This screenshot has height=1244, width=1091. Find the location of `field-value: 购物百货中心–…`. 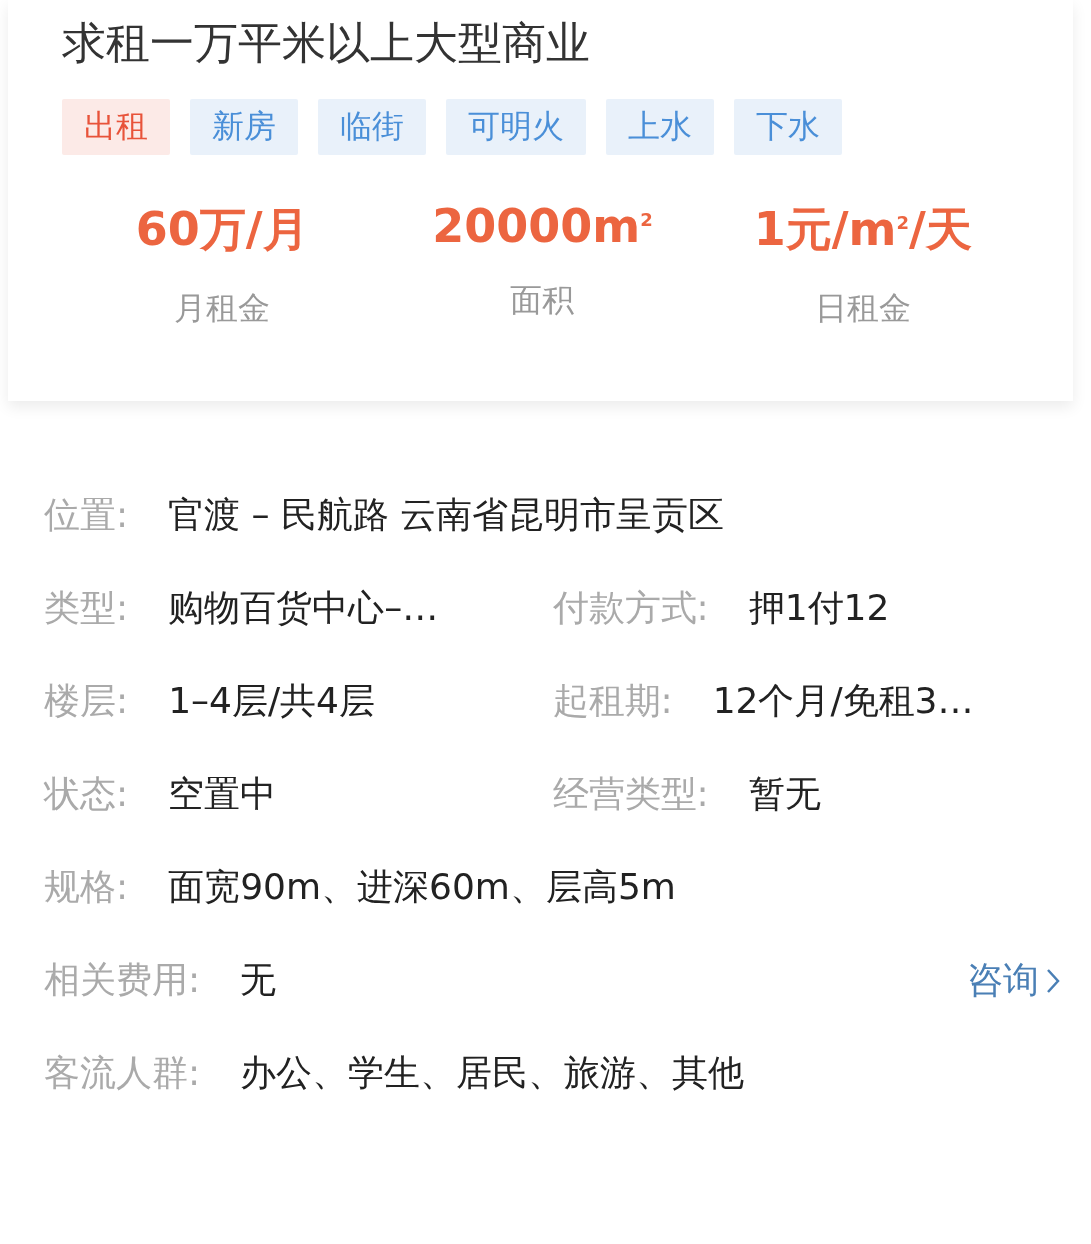

field-value: 购物百货中心–… is located at coordinates (303, 608).